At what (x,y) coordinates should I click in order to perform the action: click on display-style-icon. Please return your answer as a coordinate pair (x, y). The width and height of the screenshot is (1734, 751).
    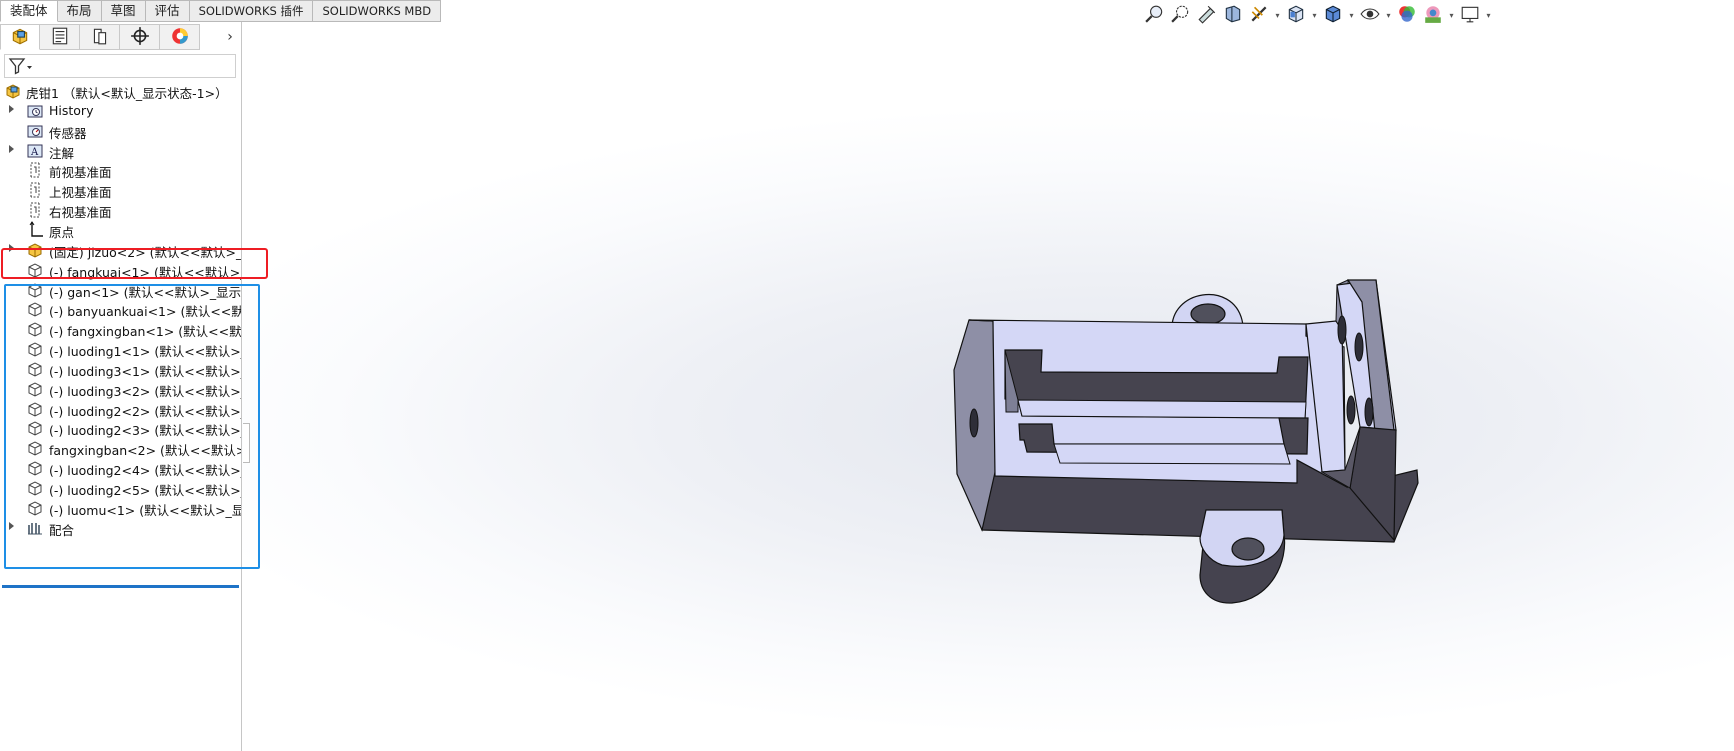
    Looking at the image, I should click on (1333, 15).